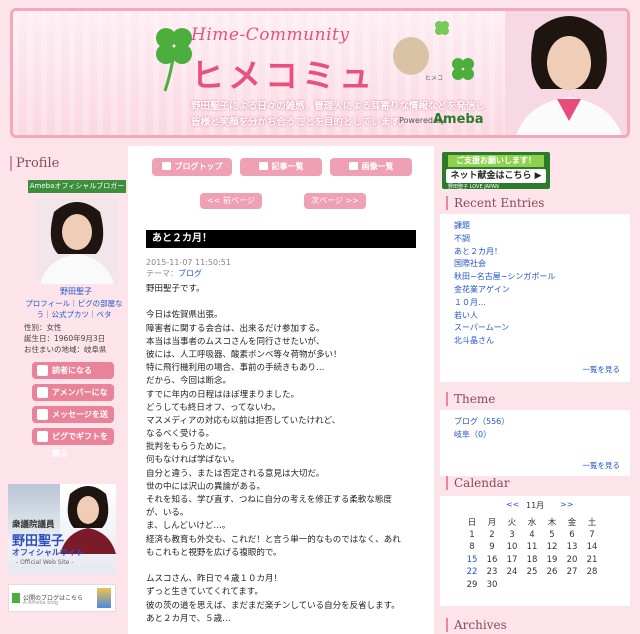 This screenshot has width=640, height=634. What do you see at coordinates (592, 572) in the screenshot?
I see `calendar-day: 28` at bounding box center [592, 572].